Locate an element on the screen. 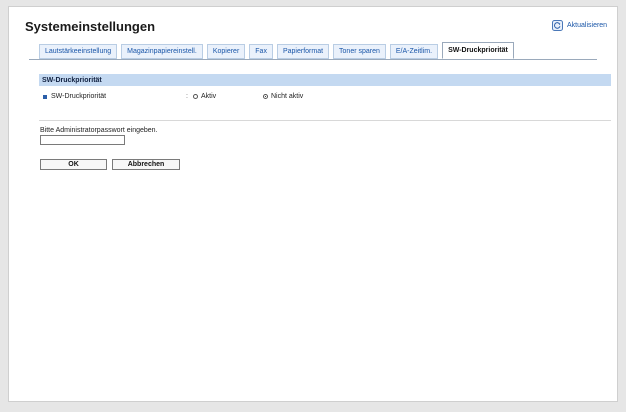 The height and width of the screenshot is (412, 626). page-title: Systemeinstellungen is located at coordinates (90, 26).